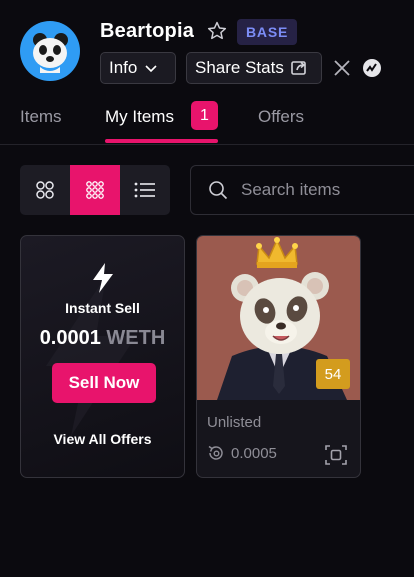 This screenshot has width=414, height=577. What do you see at coordinates (234, 422) in the screenshot?
I see `listing-status: Unlisted` at bounding box center [234, 422].